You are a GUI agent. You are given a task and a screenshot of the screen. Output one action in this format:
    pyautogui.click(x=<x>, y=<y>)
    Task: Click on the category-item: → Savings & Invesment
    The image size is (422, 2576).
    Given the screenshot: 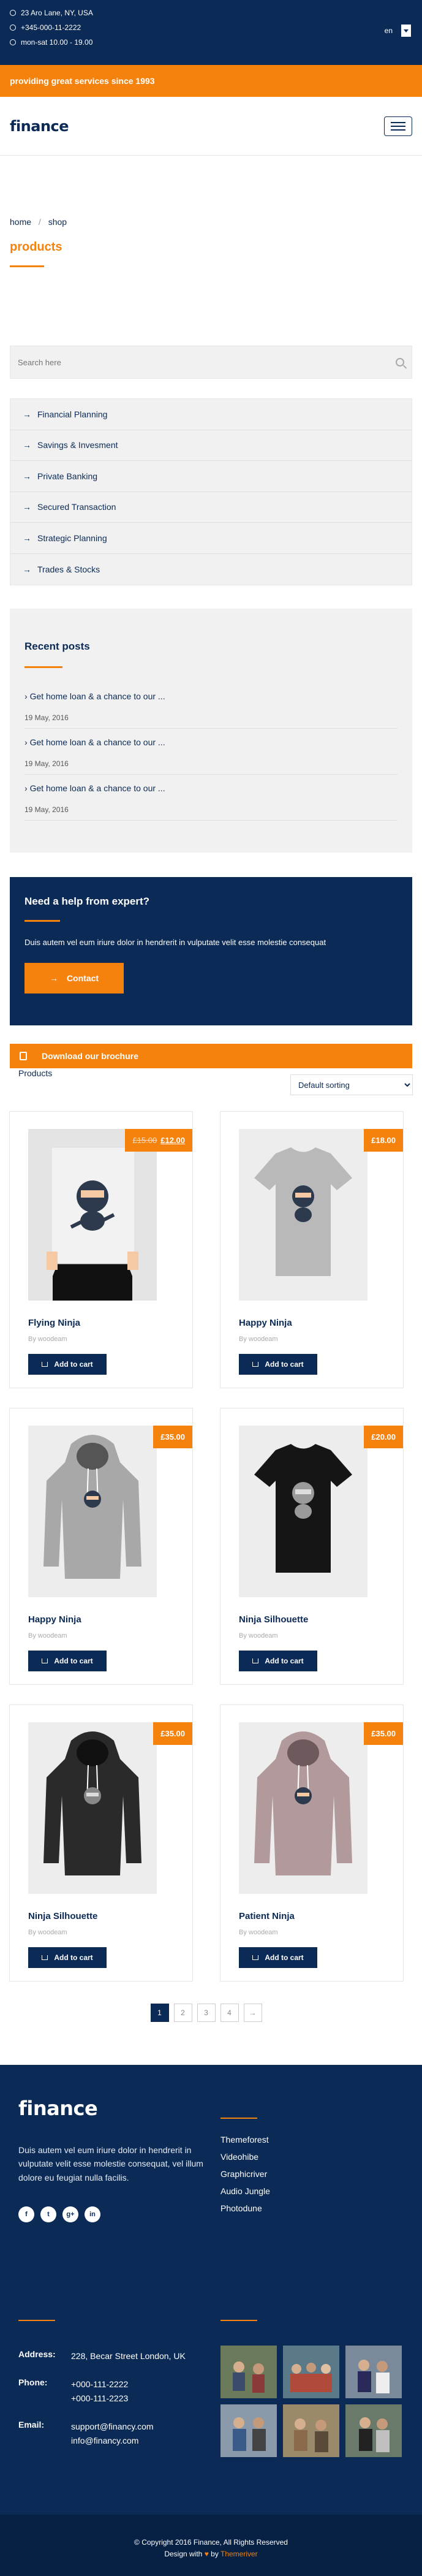 What is the action you would take?
    pyautogui.click(x=211, y=445)
    